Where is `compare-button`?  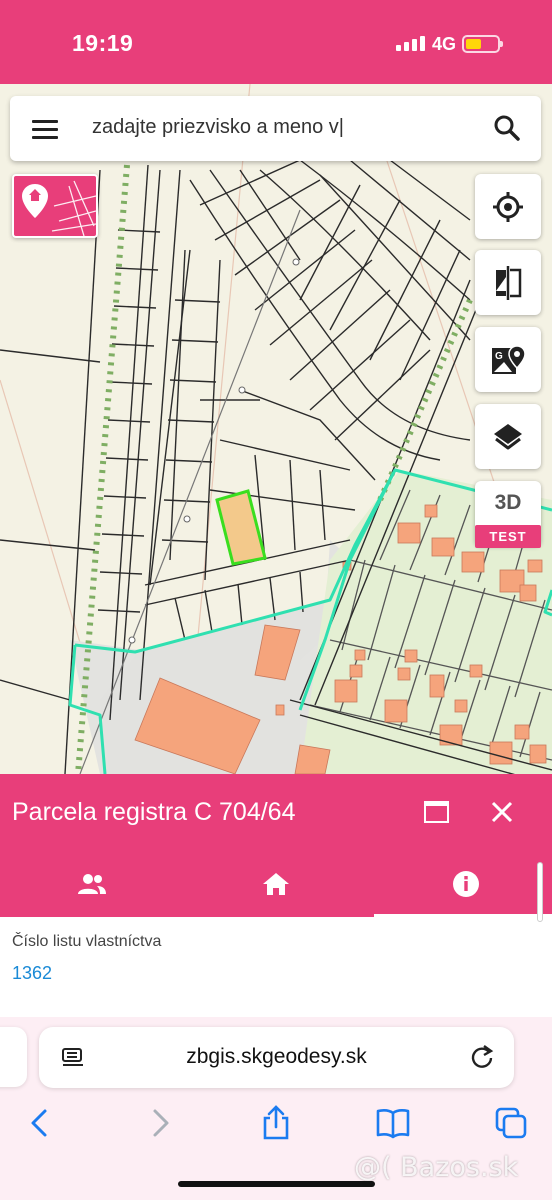 compare-button is located at coordinates (508, 282).